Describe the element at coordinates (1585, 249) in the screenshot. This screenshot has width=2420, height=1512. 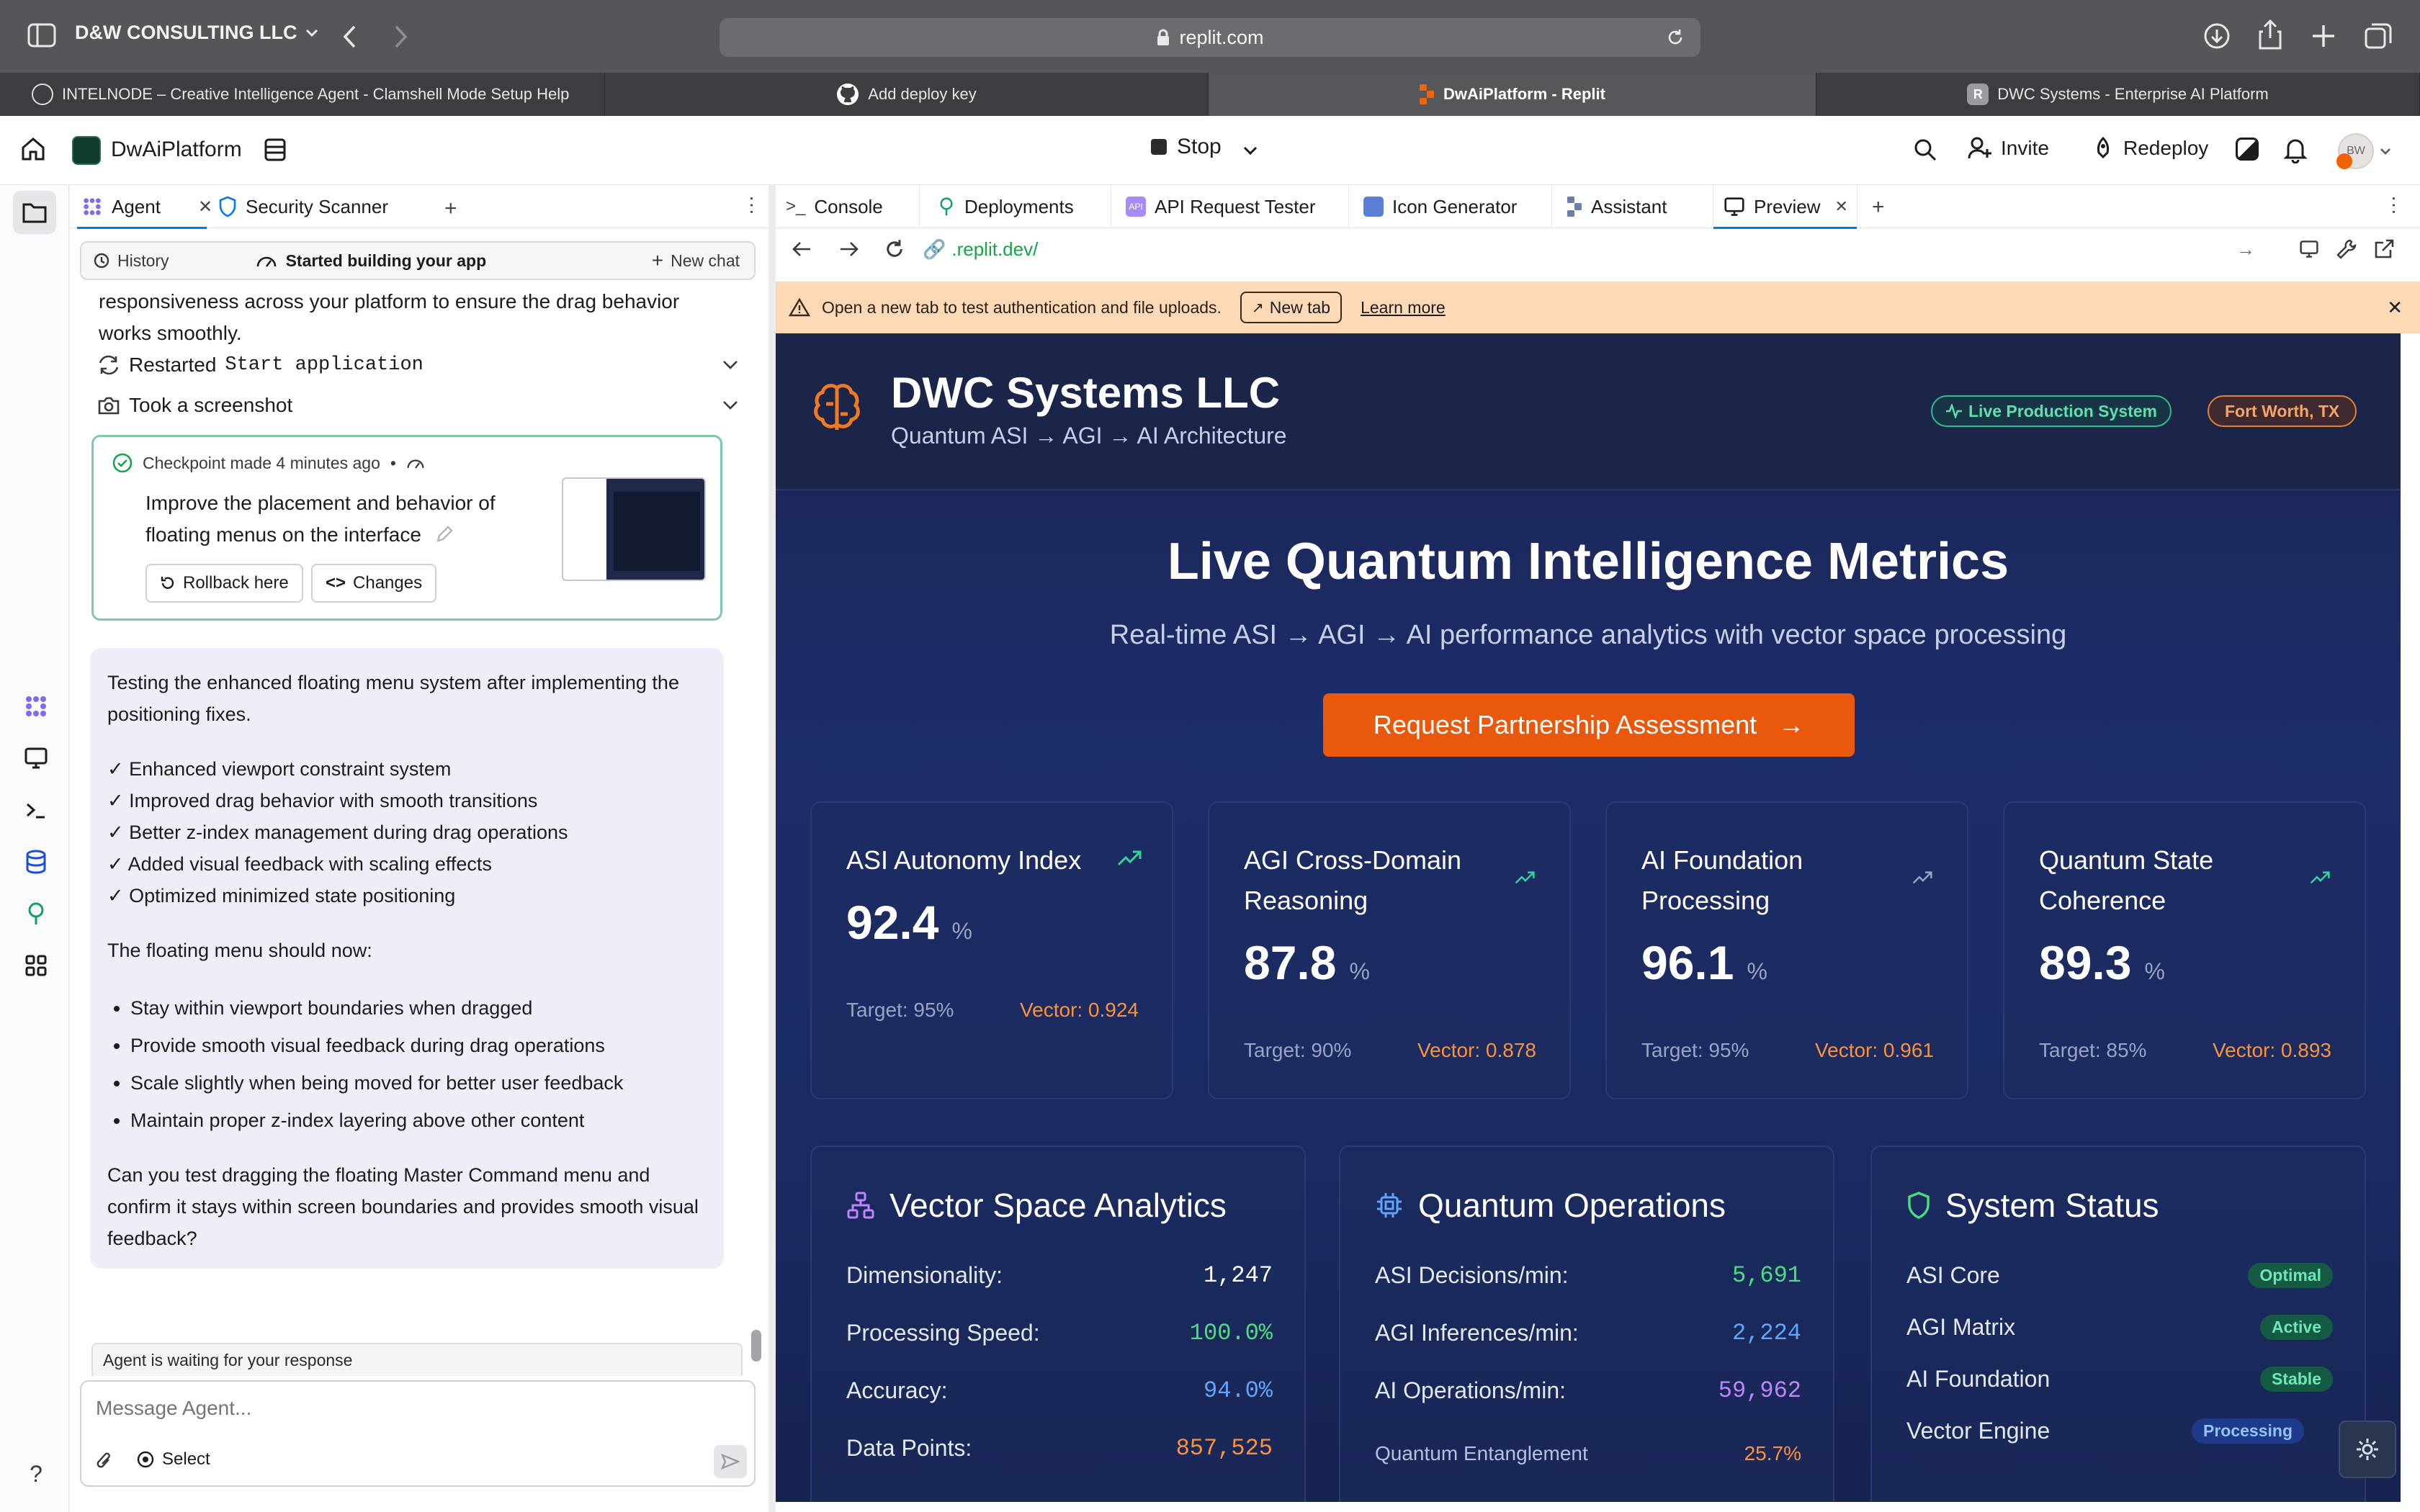
I see `preview-url-bar: 🔗 .replit.dev/ →` at that location.